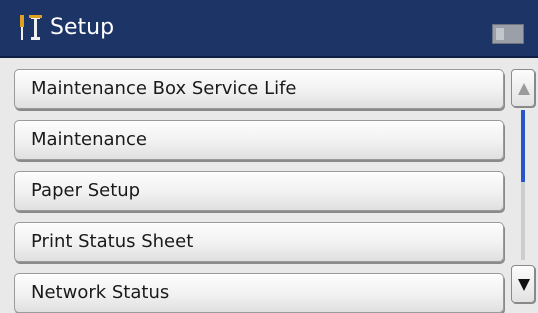  What do you see at coordinates (259, 293) in the screenshot?
I see `menu-item-network-status: Network Status` at bounding box center [259, 293].